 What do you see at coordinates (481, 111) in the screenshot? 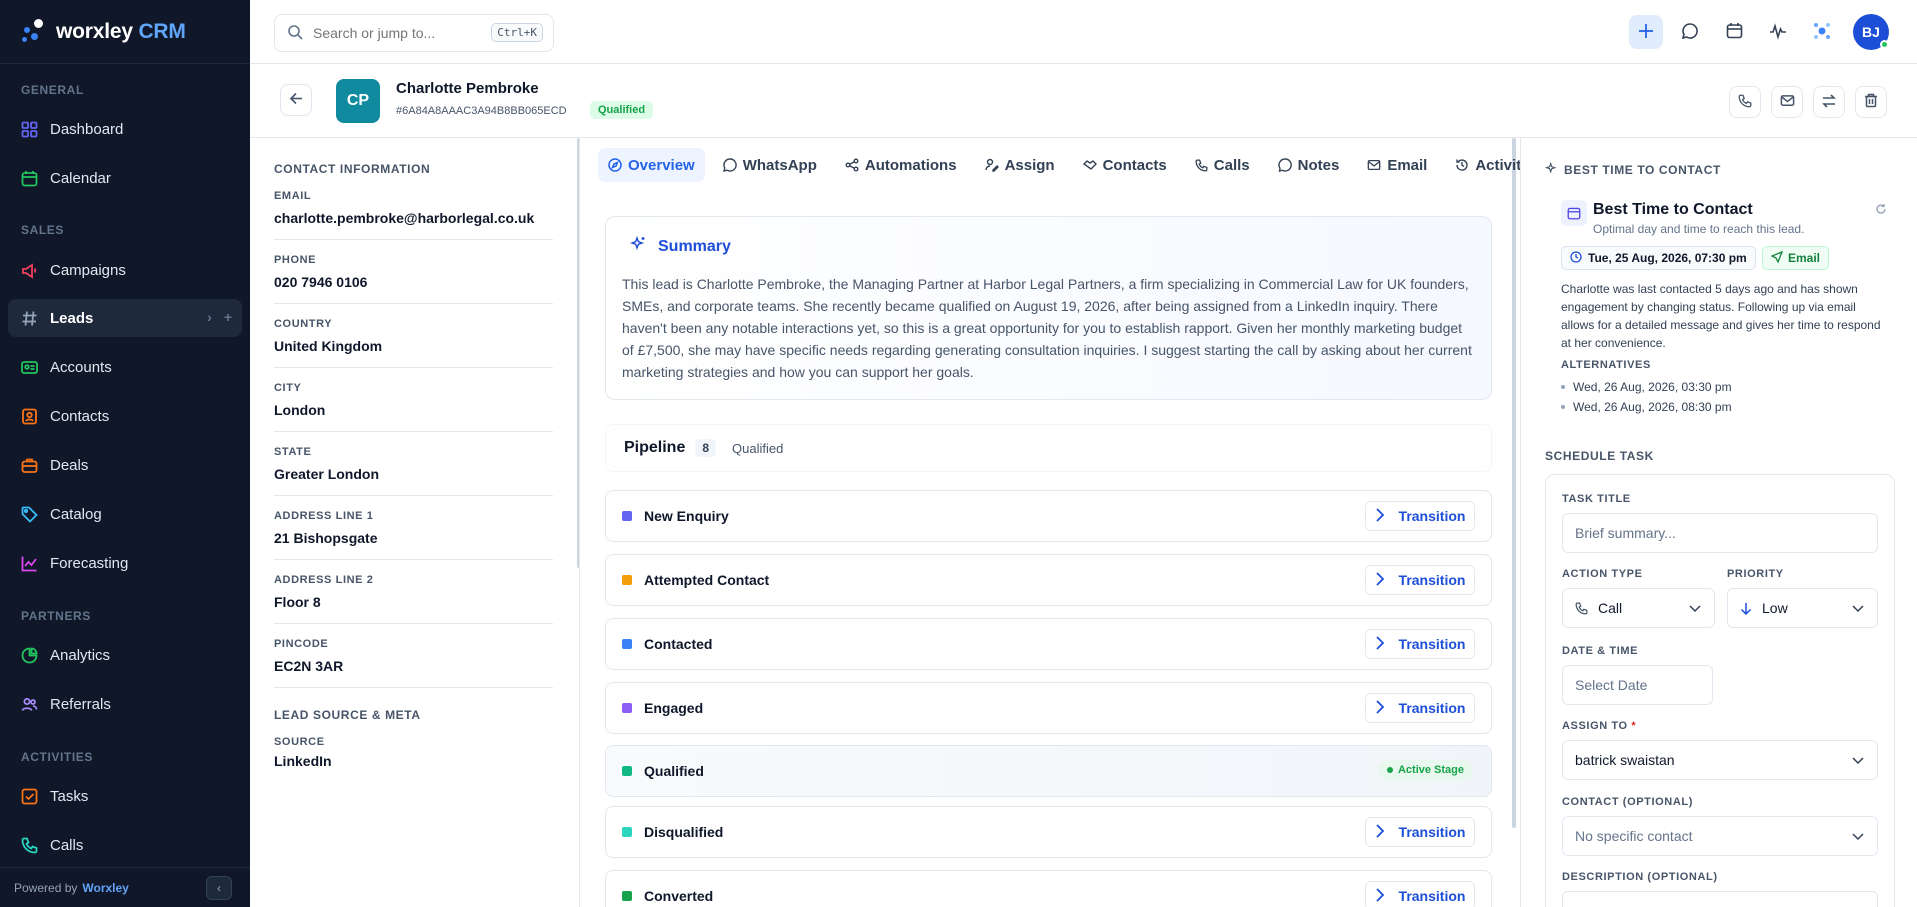
I see `lead-id: #6A84A8AAAC3A94B8BB065ECD` at bounding box center [481, 111].